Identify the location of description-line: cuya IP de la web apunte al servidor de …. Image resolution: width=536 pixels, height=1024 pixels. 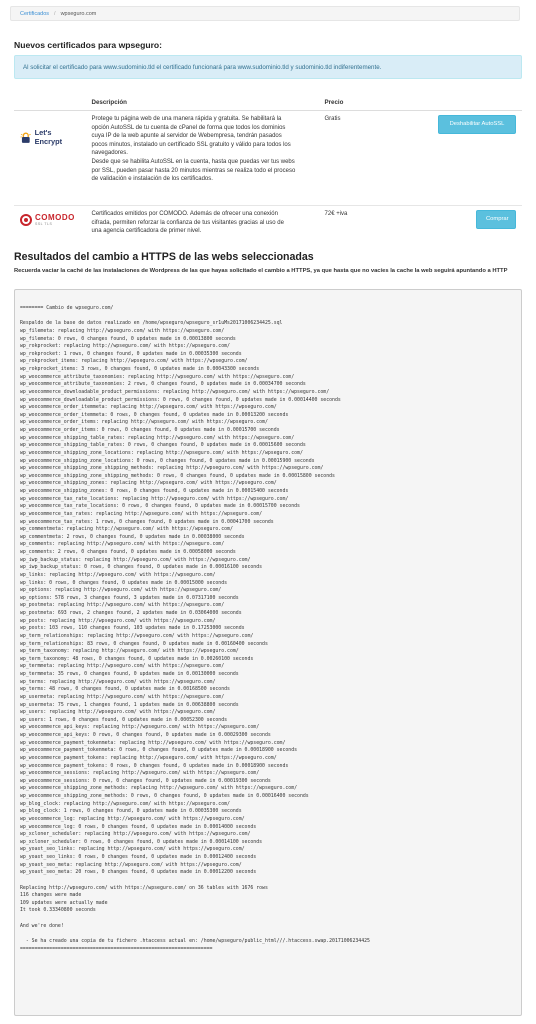
(186, 136).